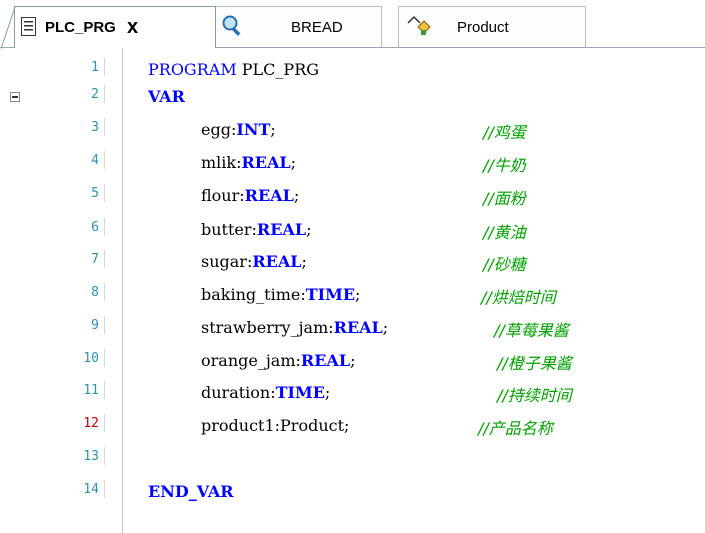  I want to click on line-number: 13, so click(91, 456).